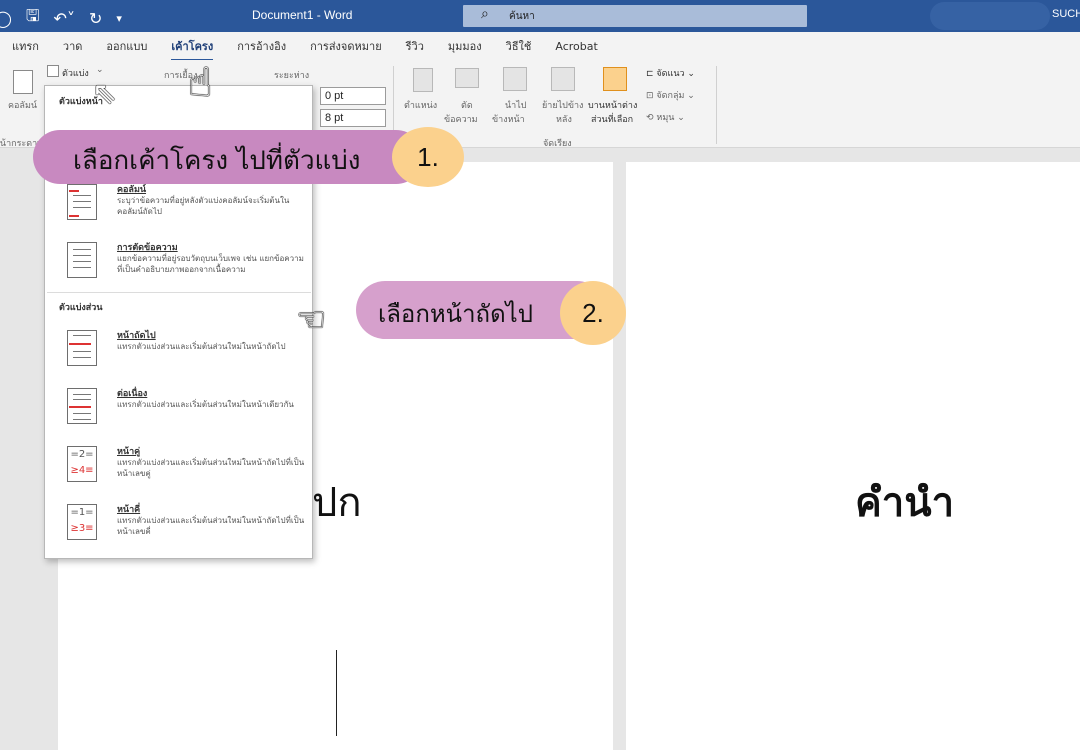 This screenshot has height=750, width=1080. What do you see at coordinates (200, 83) in the screenshot?
I see `hand-pointer-icon: ☝` at bounding box center [200, 83].